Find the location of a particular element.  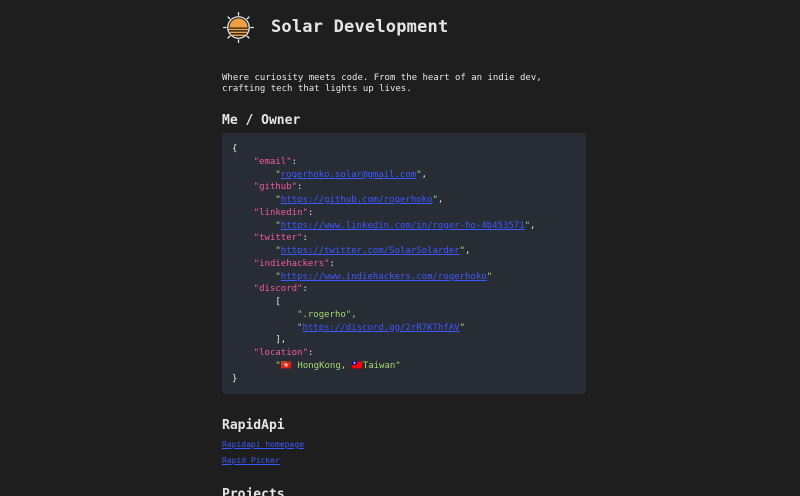

site-header: Solar Development is located at coordinates (404, 27).